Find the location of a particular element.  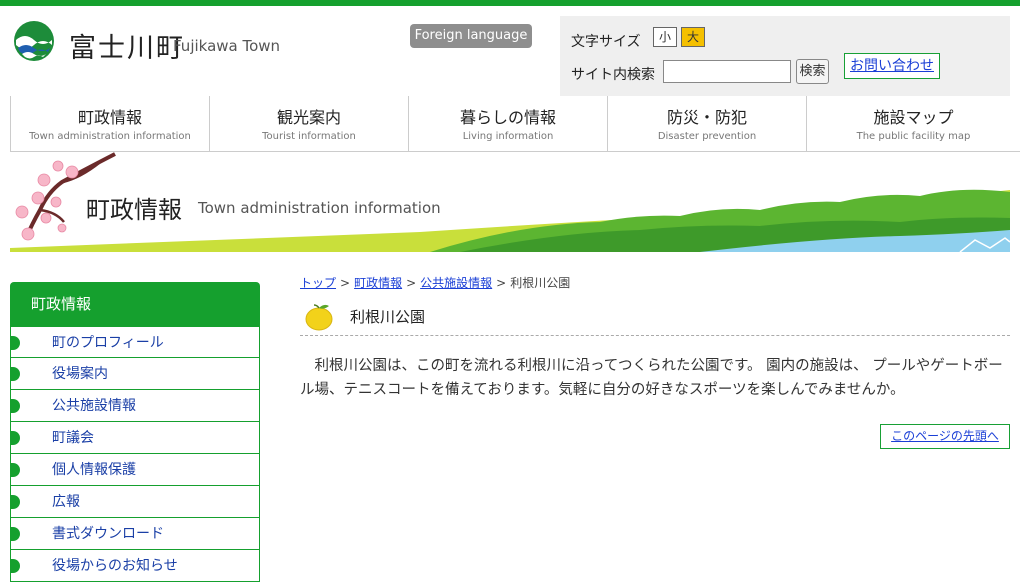

sidebar-item-label: 役場案内 is located at coordinates (80, 374).